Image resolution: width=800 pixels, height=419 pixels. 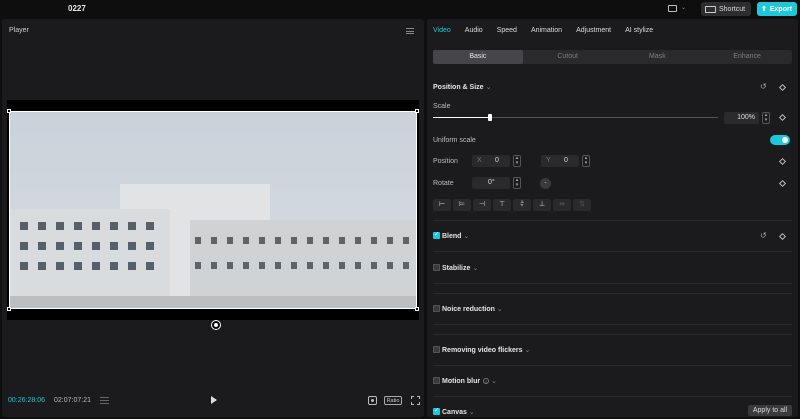 I want to click on rotate-stepper: ▴ ▾, so click(x=517, y=183).